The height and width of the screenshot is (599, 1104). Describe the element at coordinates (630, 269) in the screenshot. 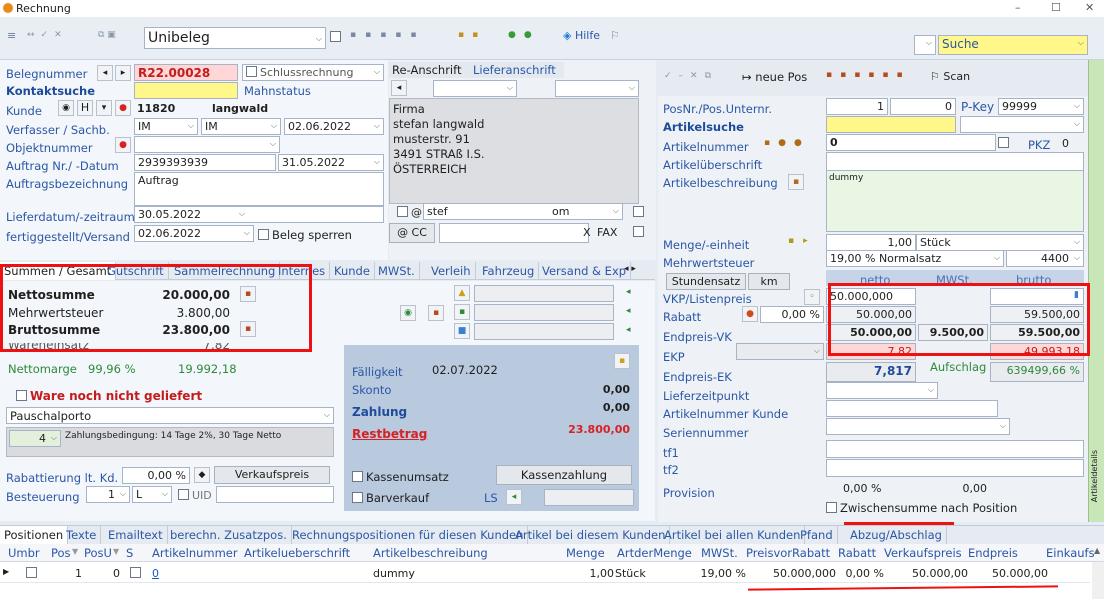

I see `tab-scroll: ◂ ▸` at that location.